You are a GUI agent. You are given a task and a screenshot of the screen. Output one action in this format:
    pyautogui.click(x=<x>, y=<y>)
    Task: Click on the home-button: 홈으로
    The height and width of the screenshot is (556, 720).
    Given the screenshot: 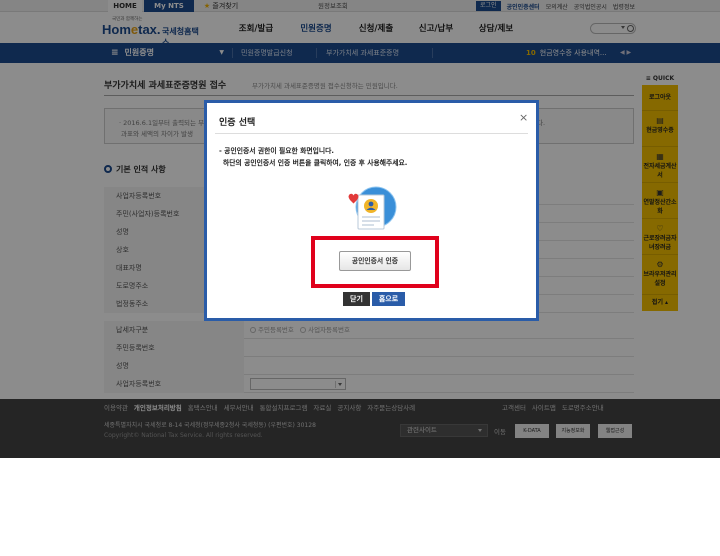 What is the action you would take?
    pyautogui.click(x=388, y=299)
    